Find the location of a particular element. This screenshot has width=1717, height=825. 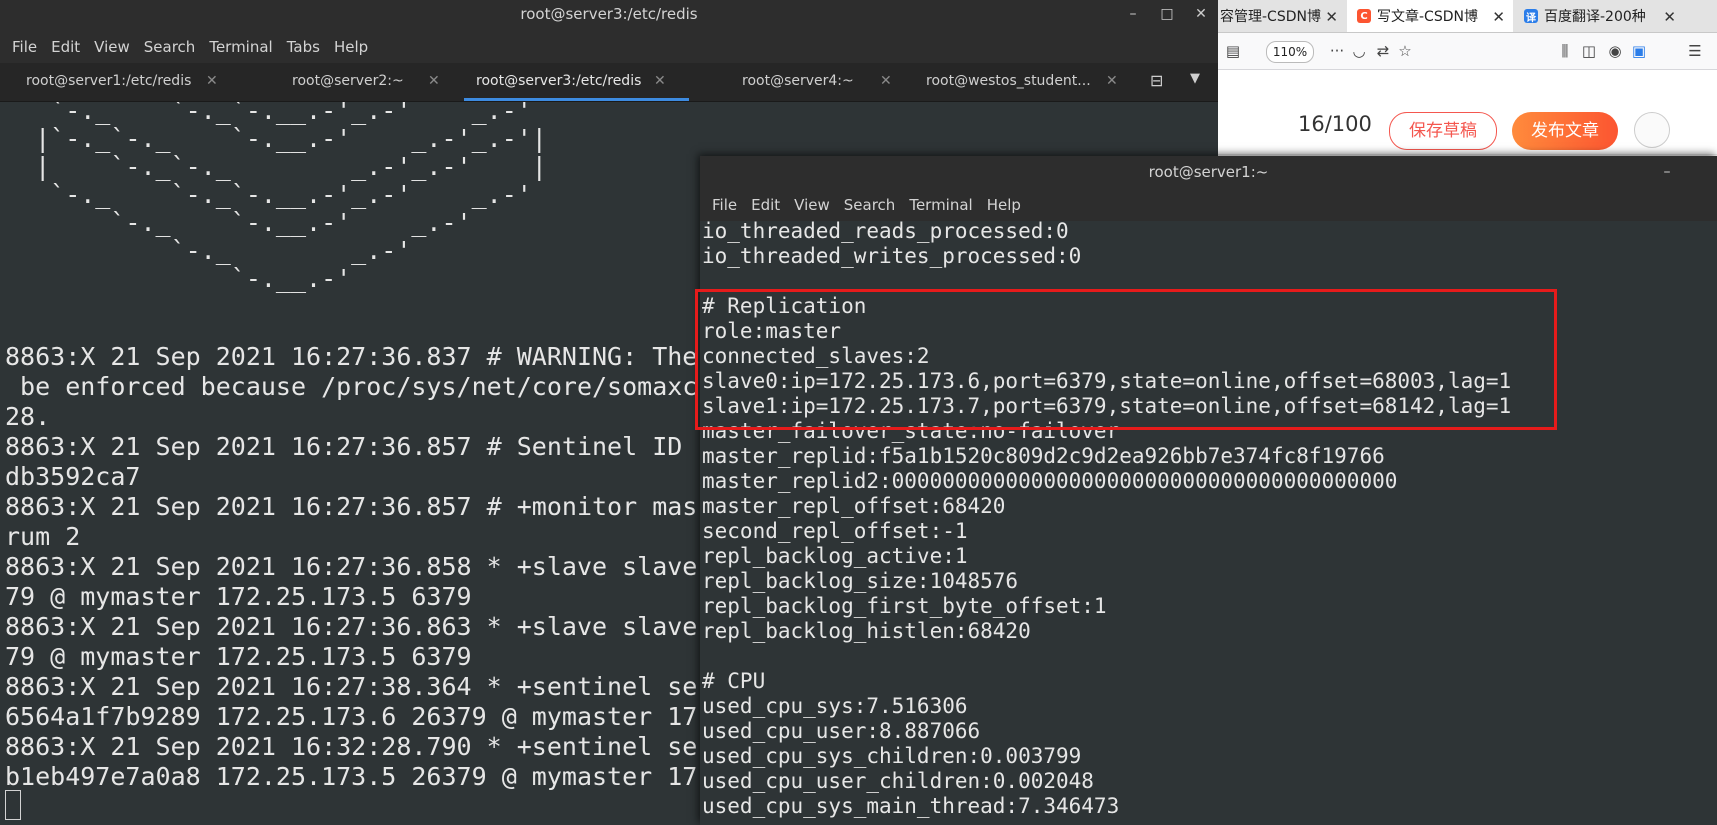

terminal-line: used_cpu_sys_children:0.003799 is located at coordinates (892, 756).